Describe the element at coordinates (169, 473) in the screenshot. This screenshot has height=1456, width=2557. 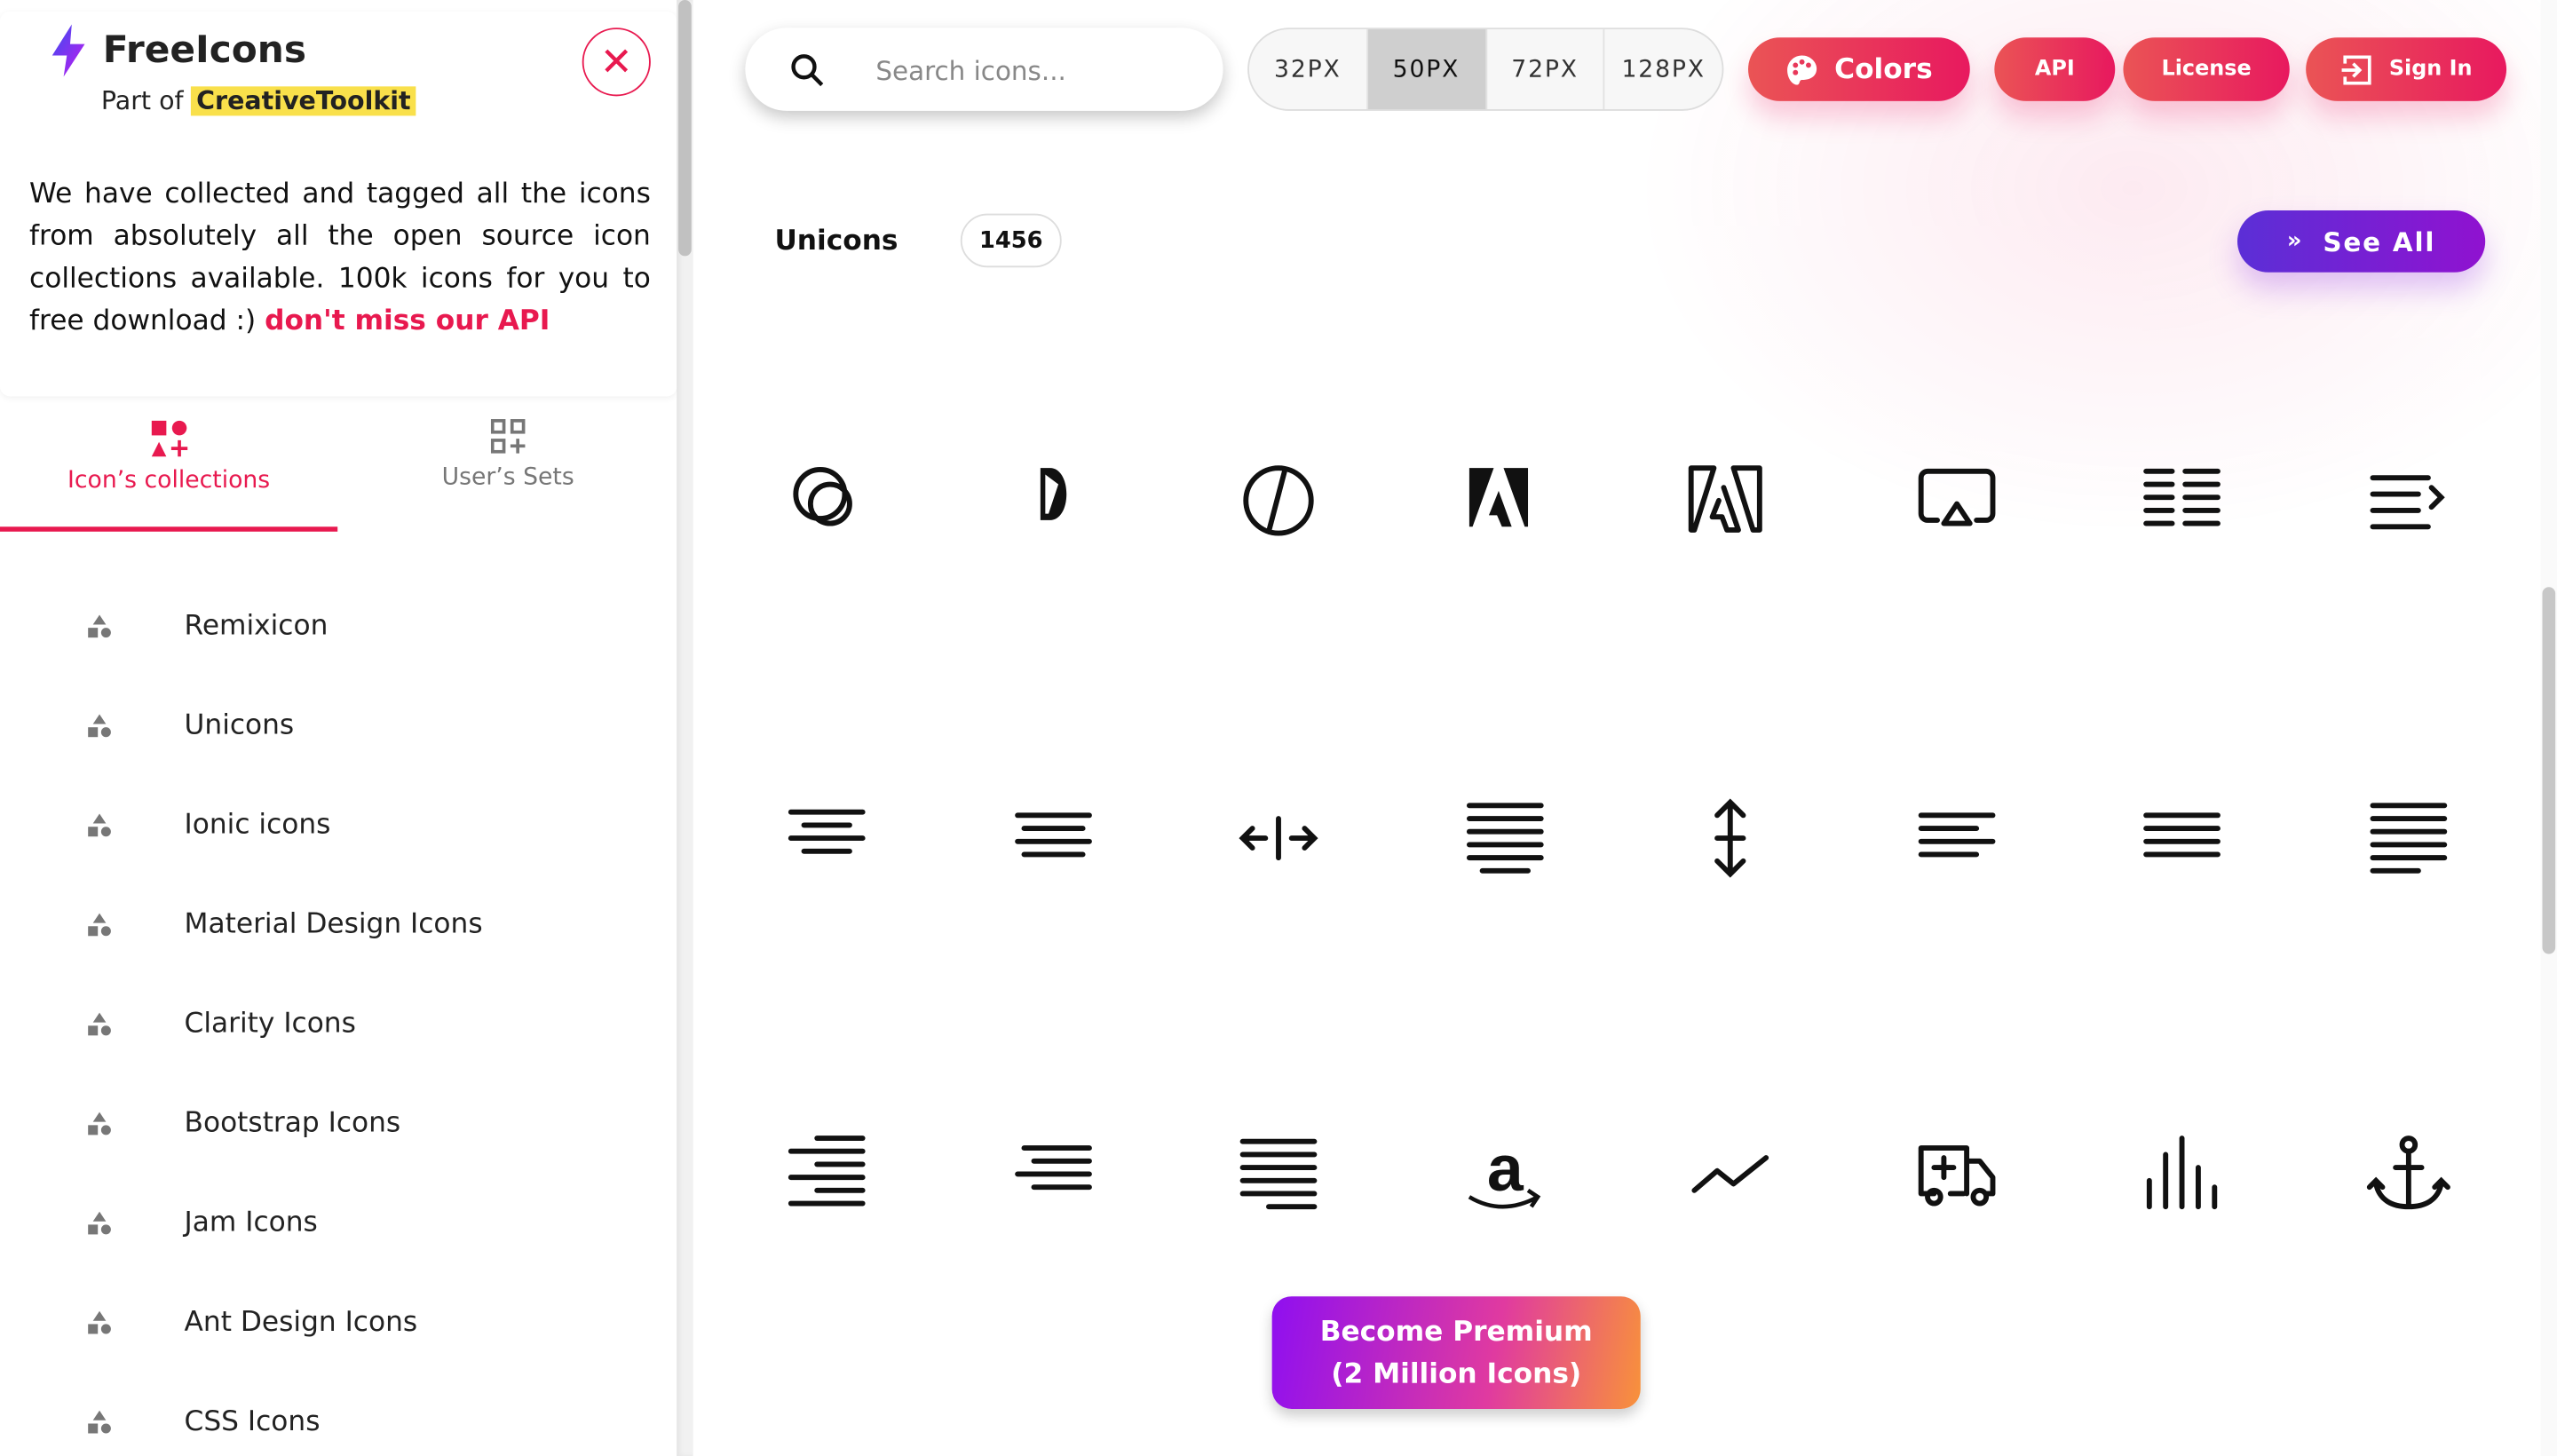
I see `tab-icon-collections: Icon’s collections` at that location.